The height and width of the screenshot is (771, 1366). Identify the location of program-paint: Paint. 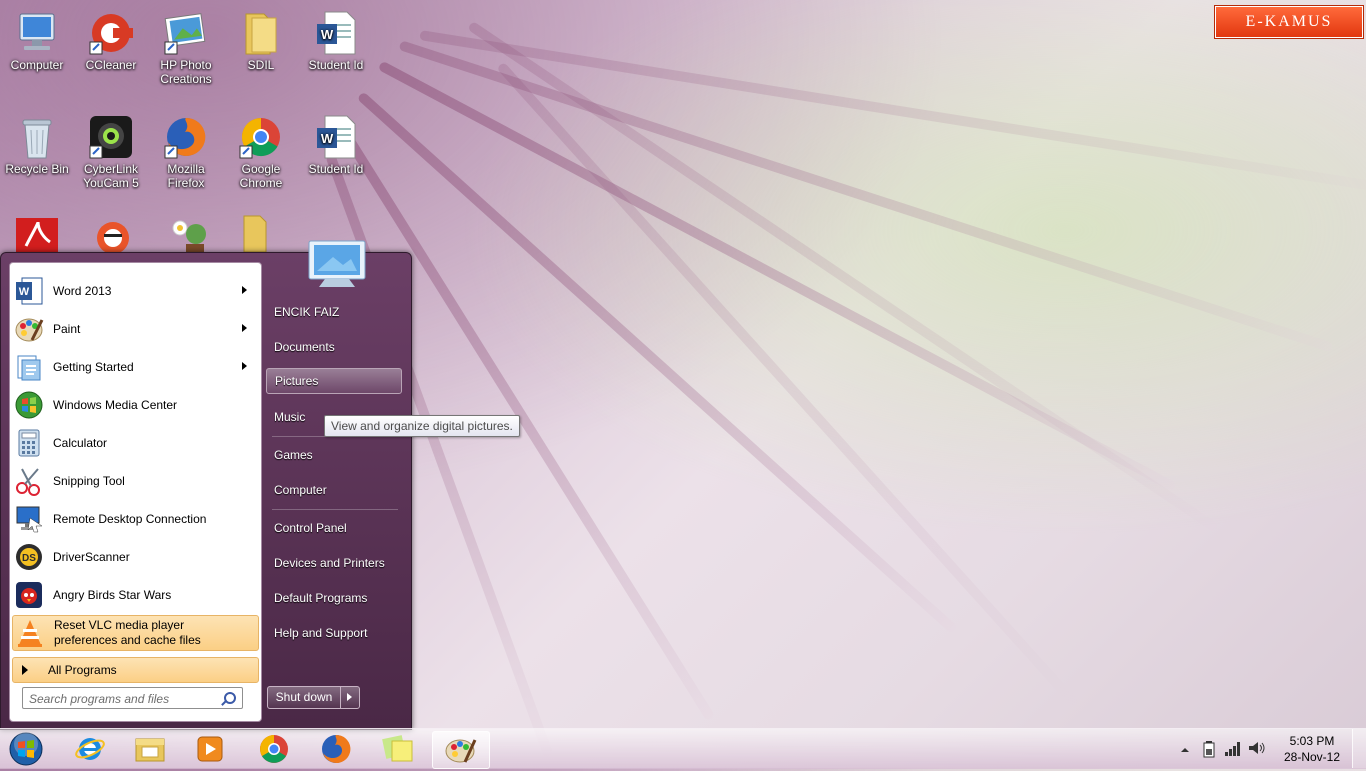
(134, 329).